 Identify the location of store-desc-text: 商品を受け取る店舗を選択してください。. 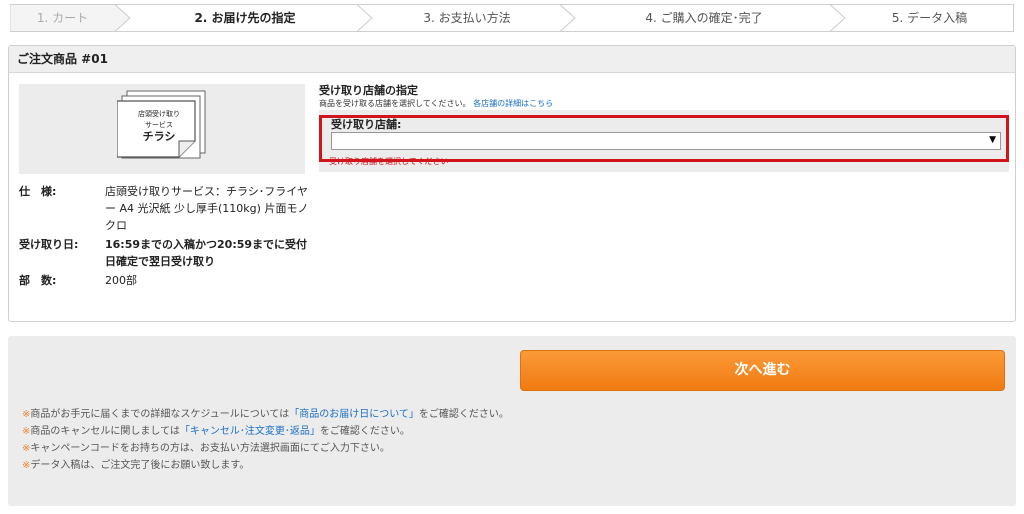
(395, 103).